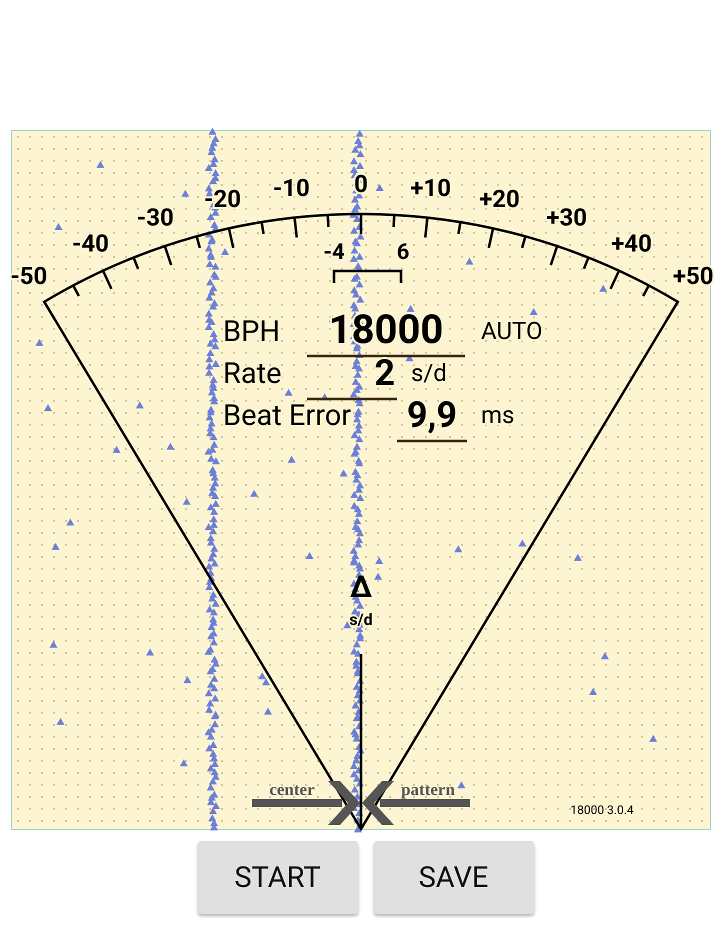 The image size is (720, 935). I want to click on scale-label: +50, so click(693, 276).